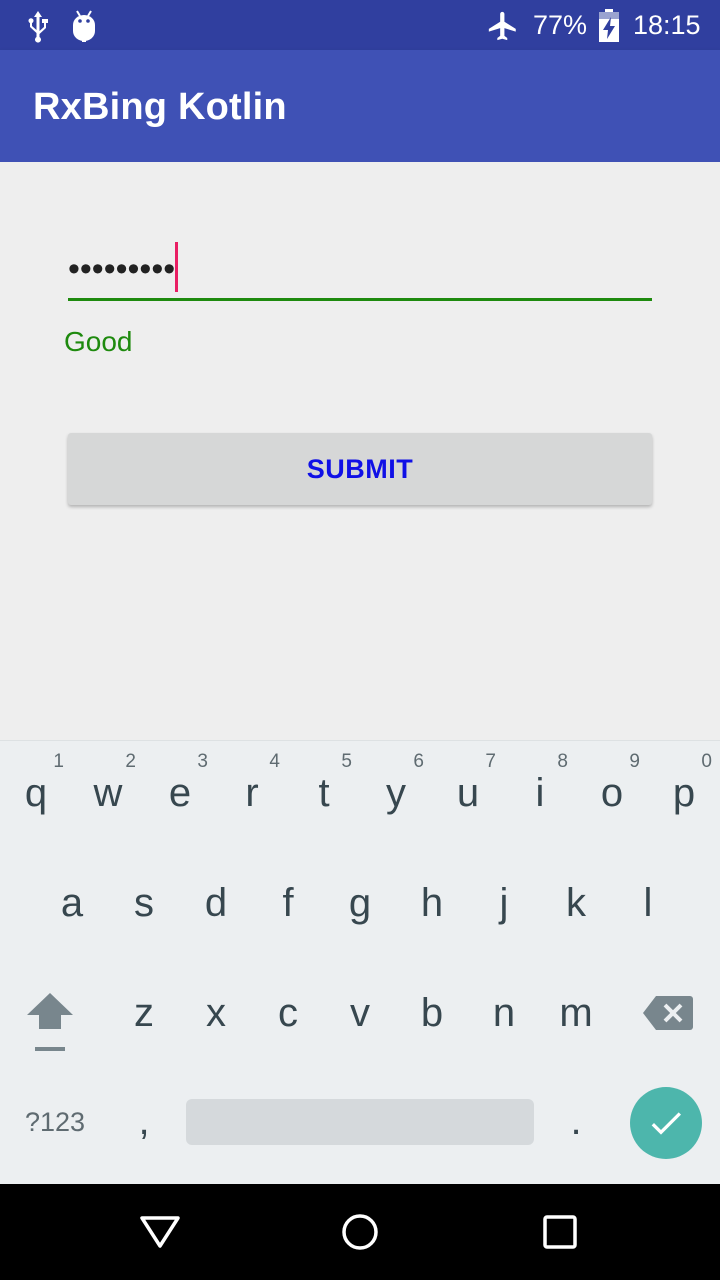 The image size is (720, 1280). Describe the element at coordinates (667, 25) in the screenshot. I see `status-time: 18:15` at that location.